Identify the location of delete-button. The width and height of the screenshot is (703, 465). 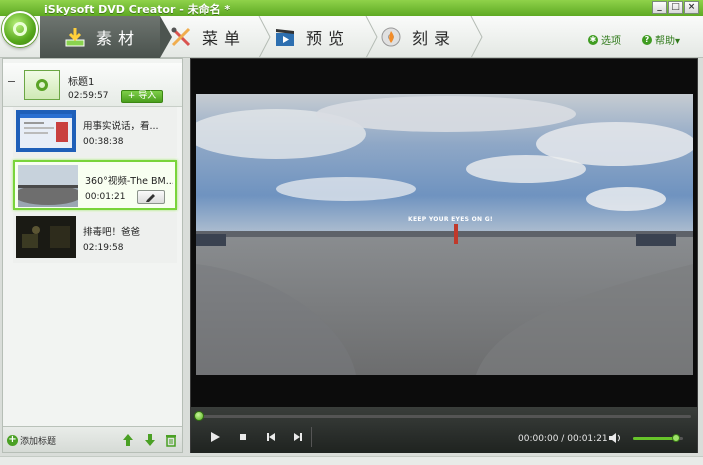
(171, 440).